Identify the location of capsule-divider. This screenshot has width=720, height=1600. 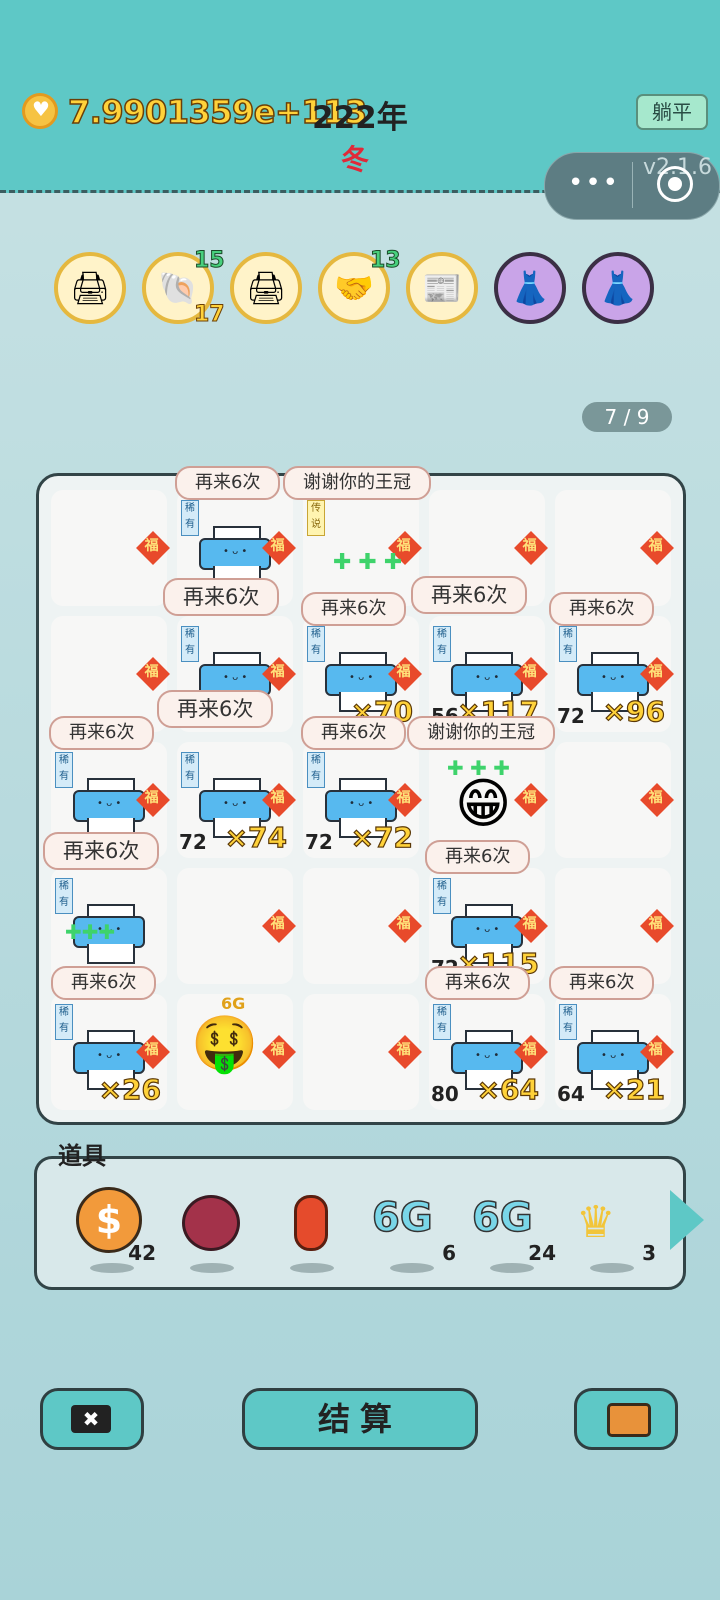
(632, 185).